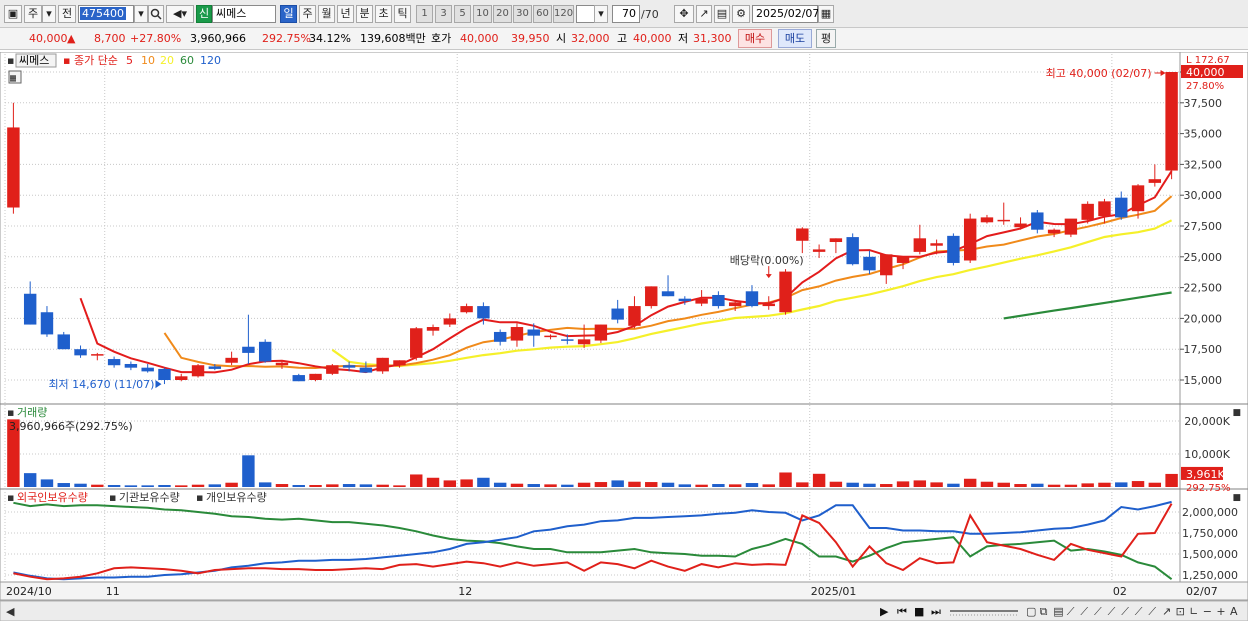 Image resolution: width=1248 pixels, height=621 pixels. I want to click on minute-3: 3, so click(443, 14).